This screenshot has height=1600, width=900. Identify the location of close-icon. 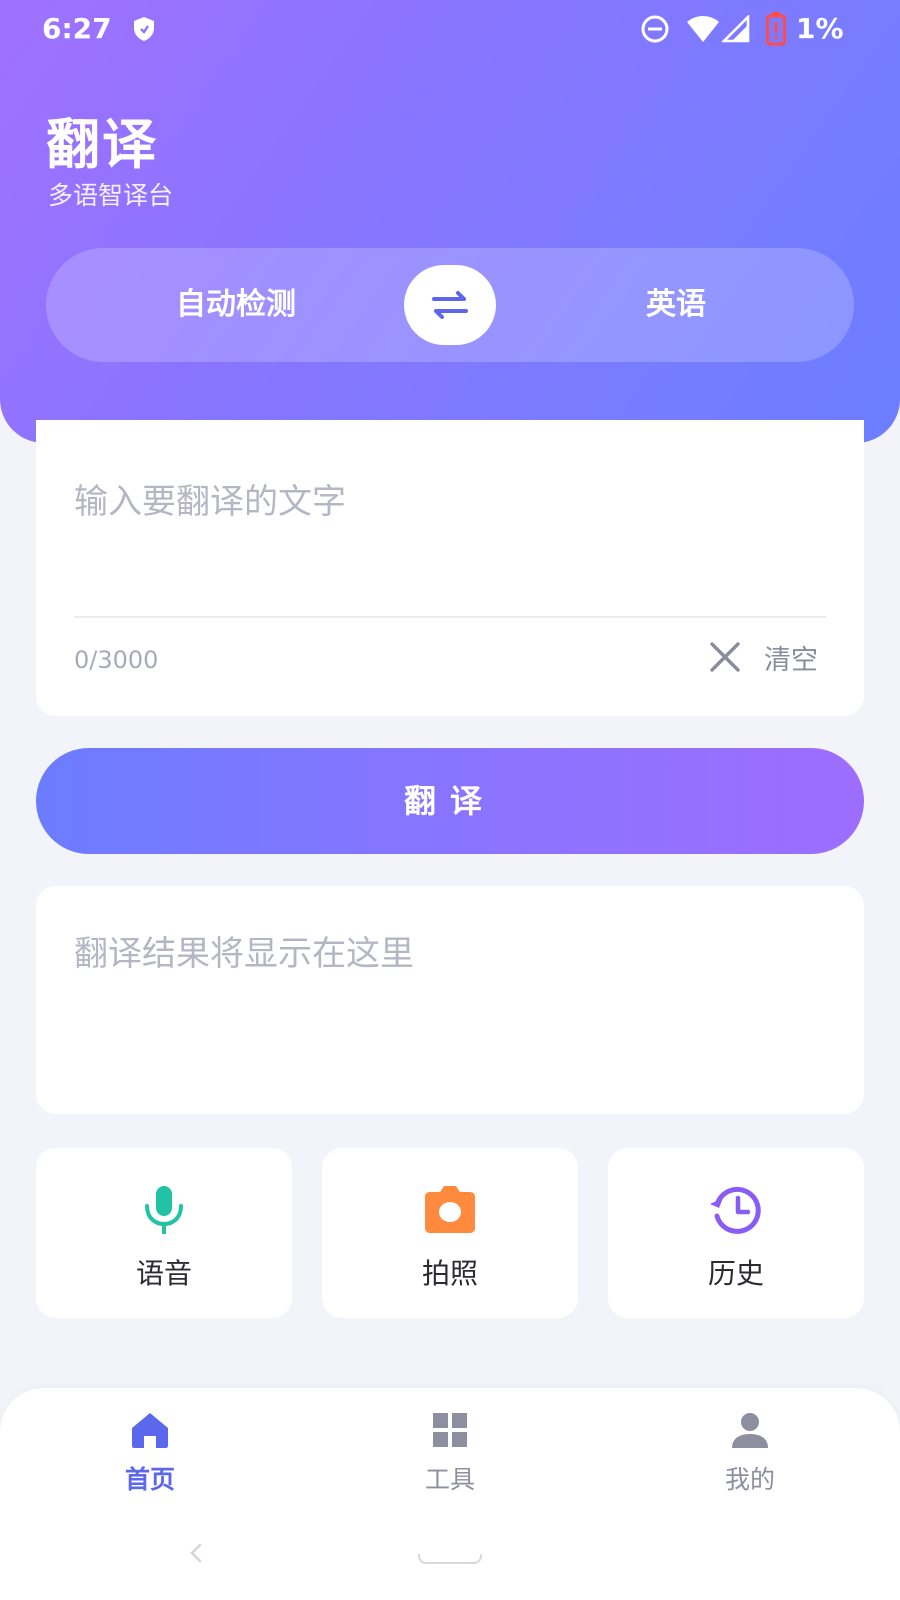
(725, 657).